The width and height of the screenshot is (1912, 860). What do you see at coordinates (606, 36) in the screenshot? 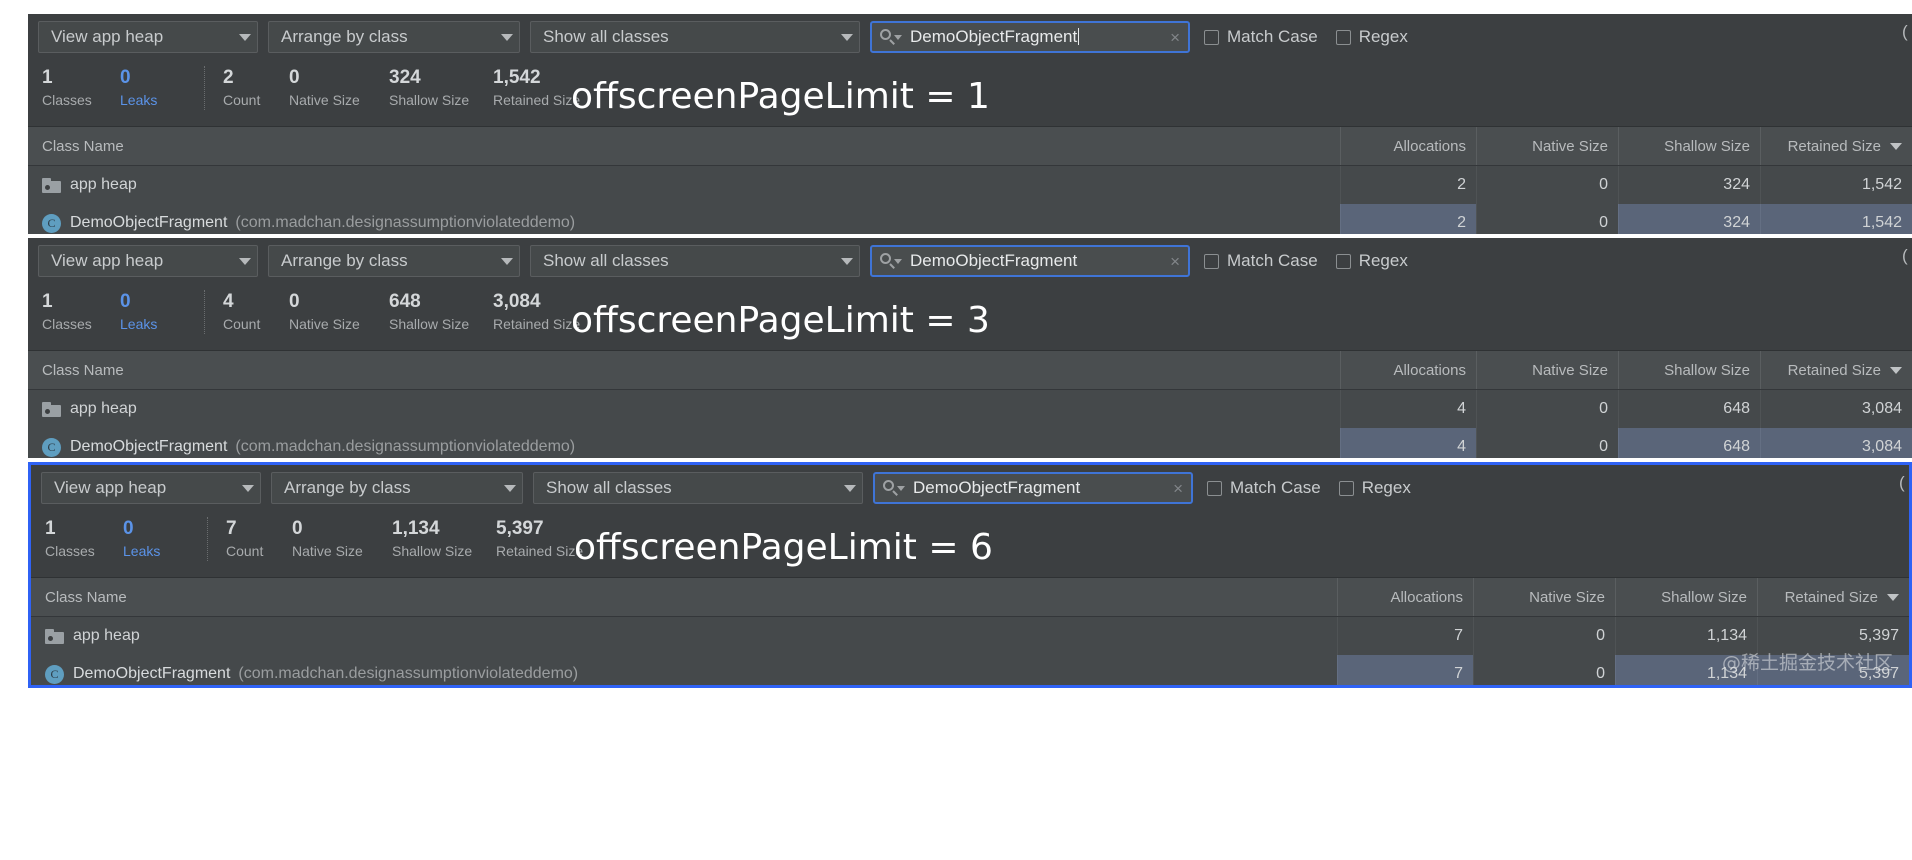
I see `show-classes-label: Show all classes` at bounding box center [606, 36].